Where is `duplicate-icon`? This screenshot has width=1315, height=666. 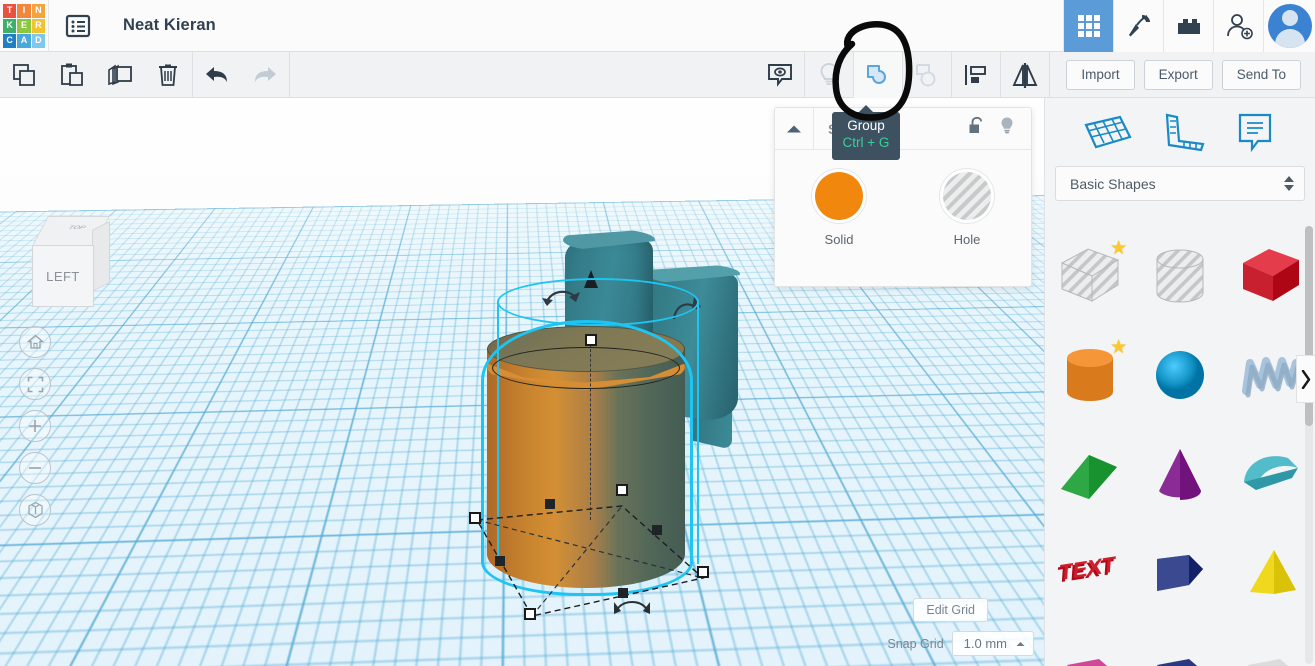
duplicate-icon is located at coordinates (120, 74).